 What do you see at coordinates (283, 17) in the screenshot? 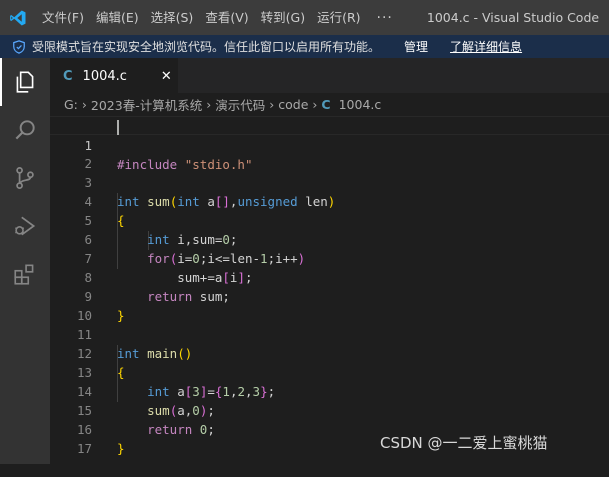
I see `menu-go: 转到(G)` at bounding box center [283, 17].